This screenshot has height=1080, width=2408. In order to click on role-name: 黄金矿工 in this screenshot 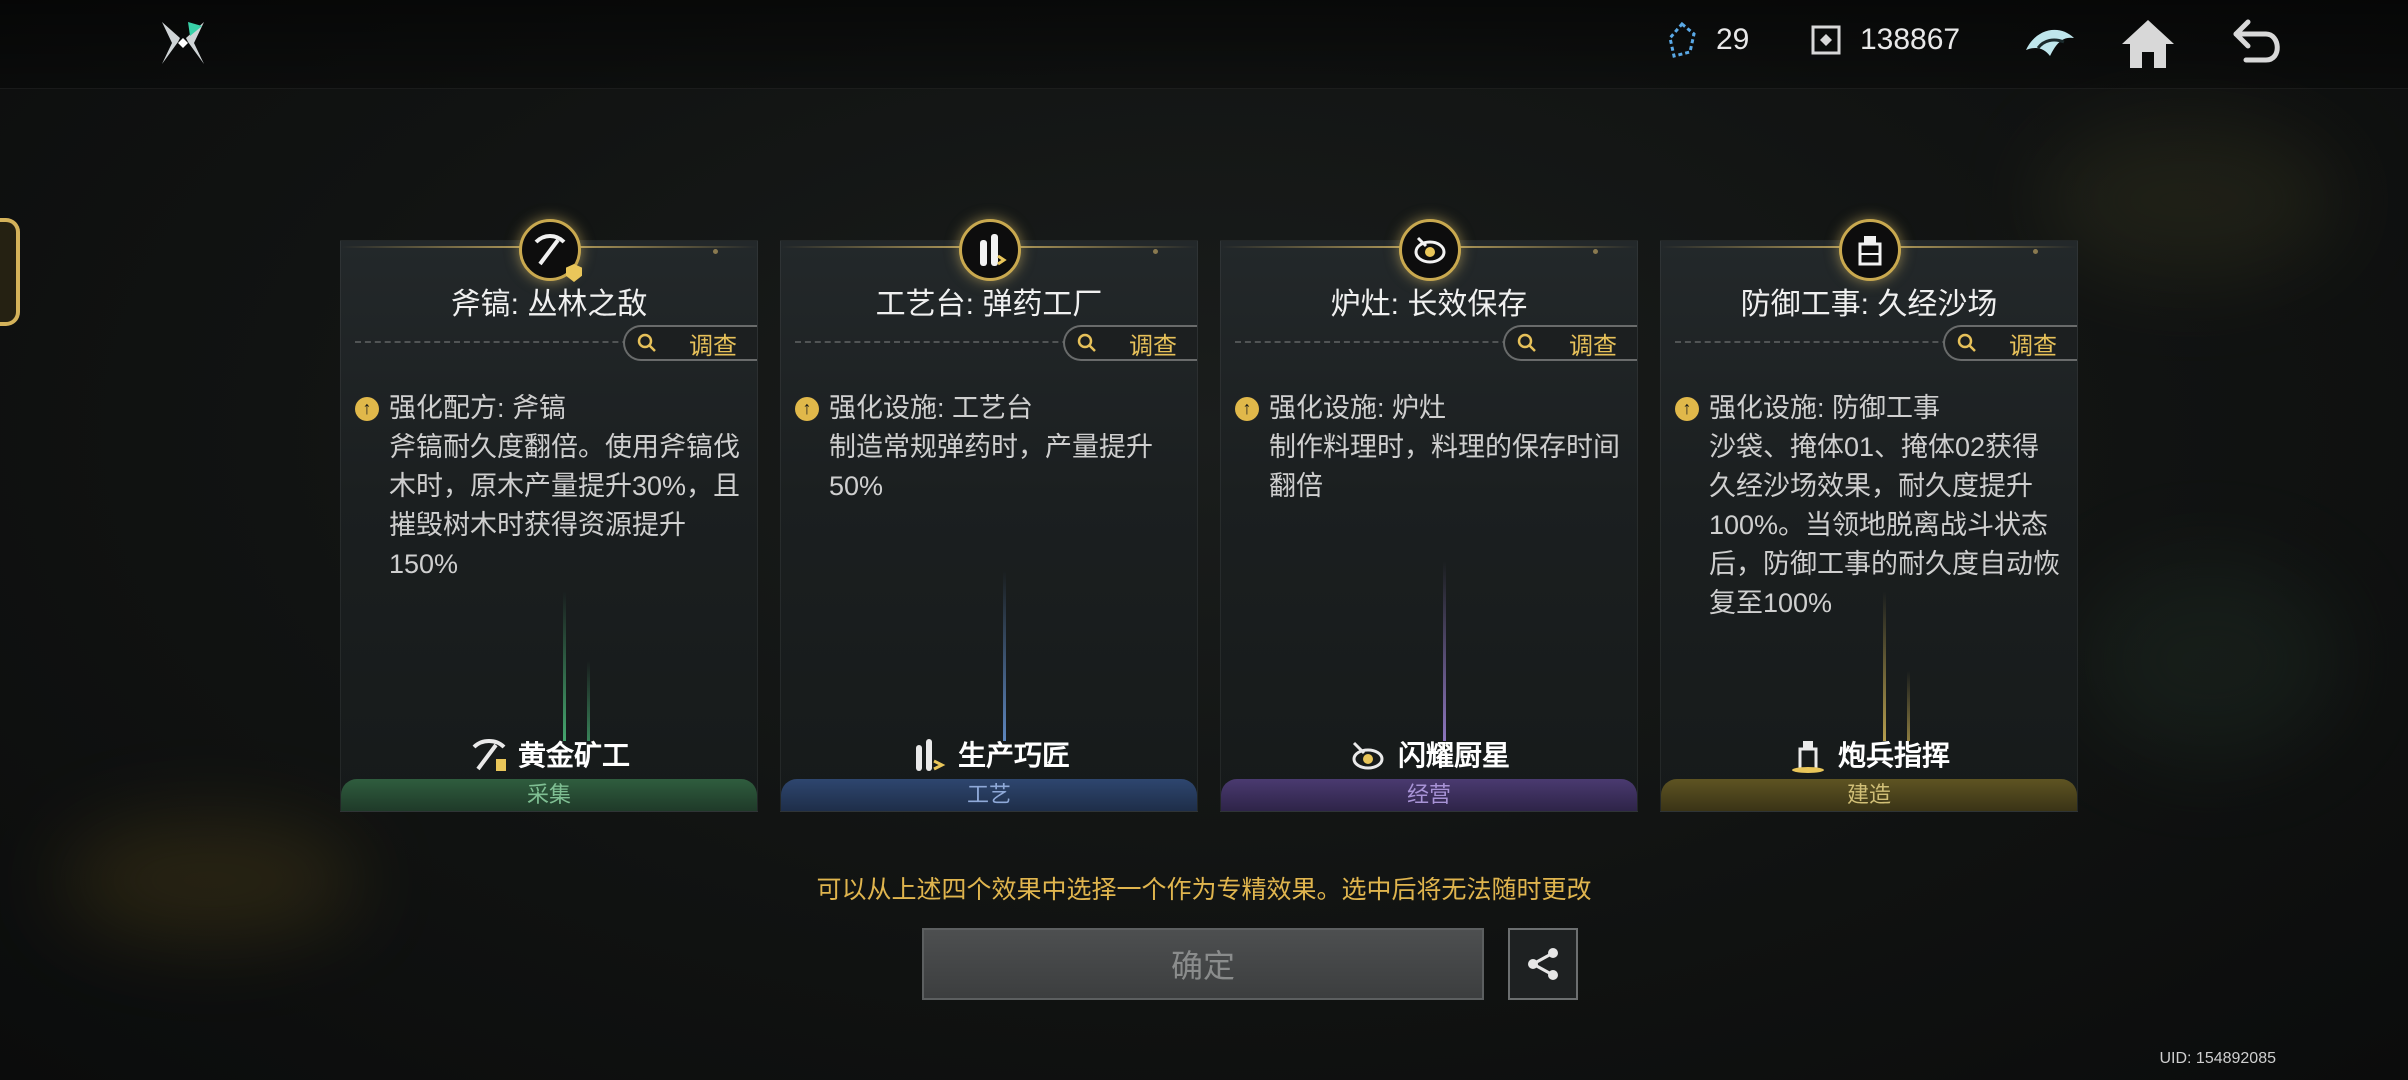, I will do `click(573, 755)`.